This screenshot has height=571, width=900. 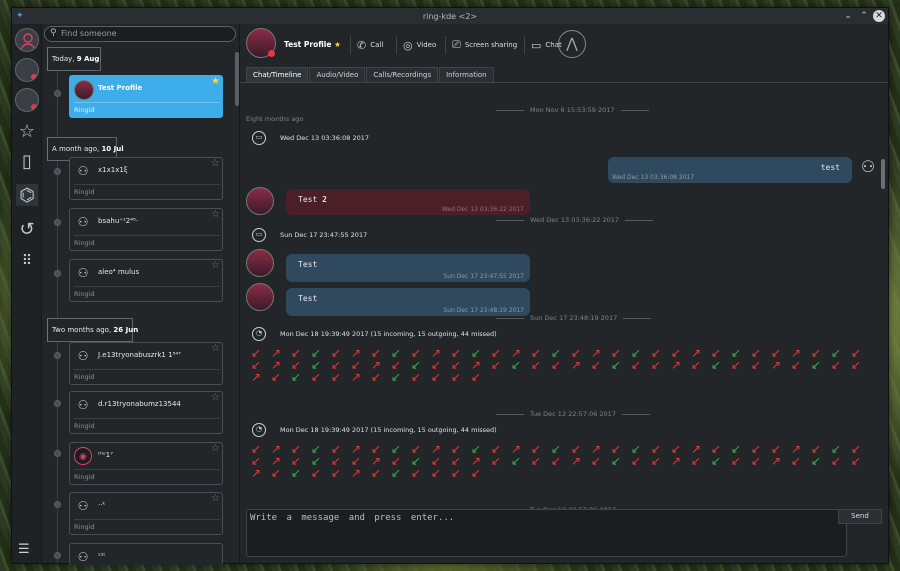 I want to click on chat-scrollbar, so click(x=883, y=174).